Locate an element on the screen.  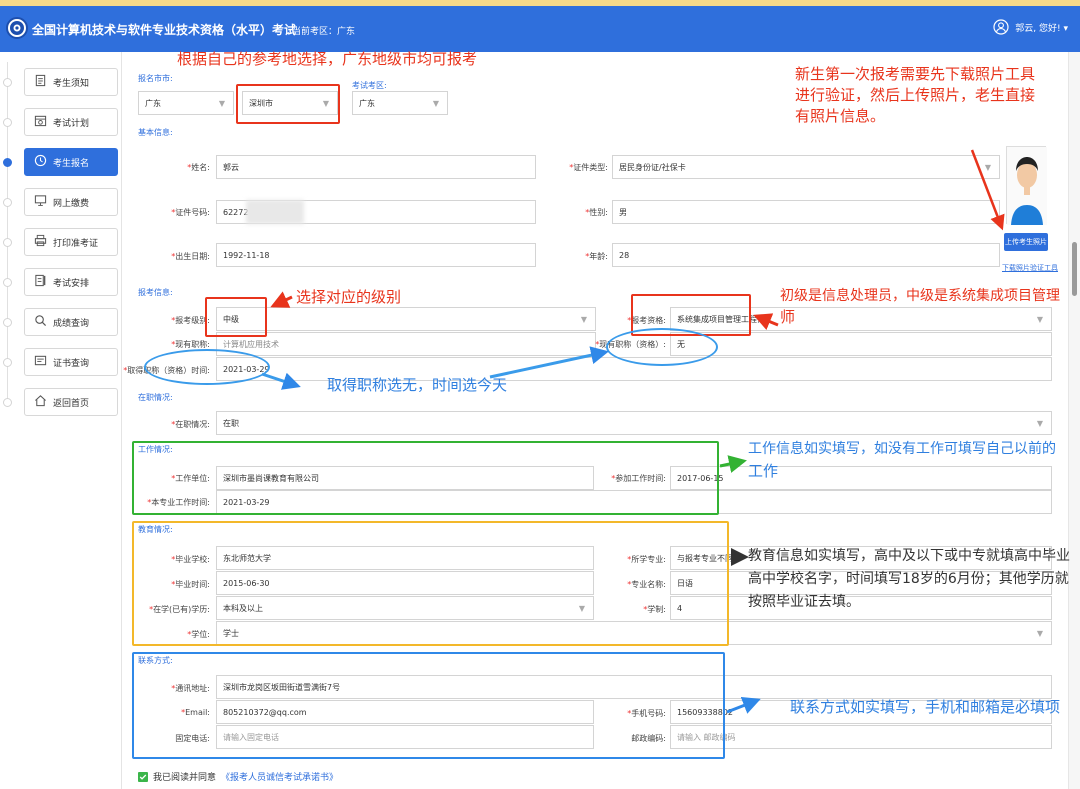
document-icon is located at coordinates (40, 82).